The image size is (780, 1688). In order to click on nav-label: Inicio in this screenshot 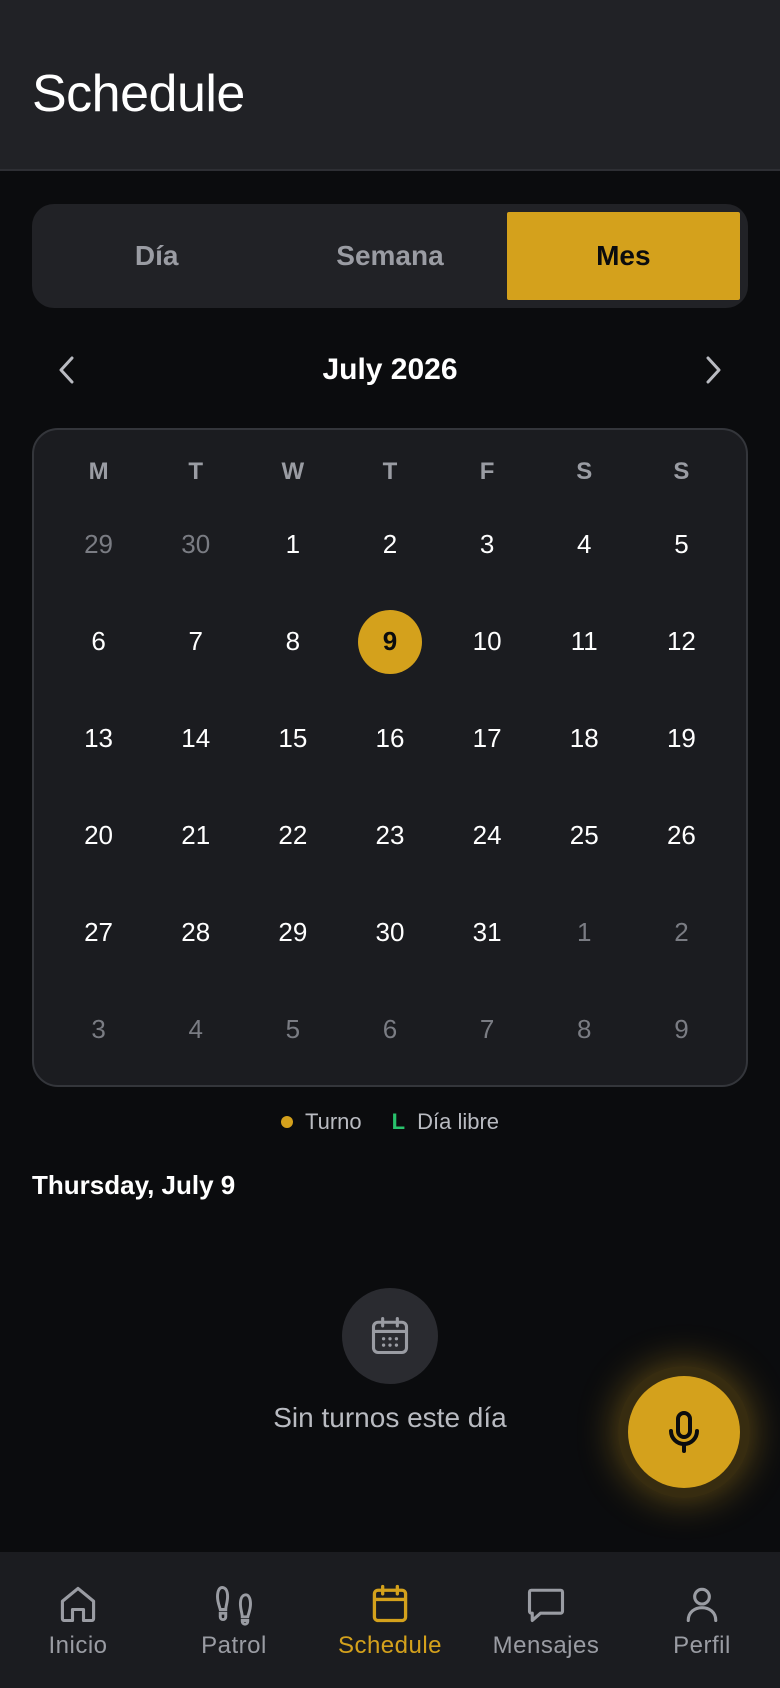, I will do `click(78, 1645)`.